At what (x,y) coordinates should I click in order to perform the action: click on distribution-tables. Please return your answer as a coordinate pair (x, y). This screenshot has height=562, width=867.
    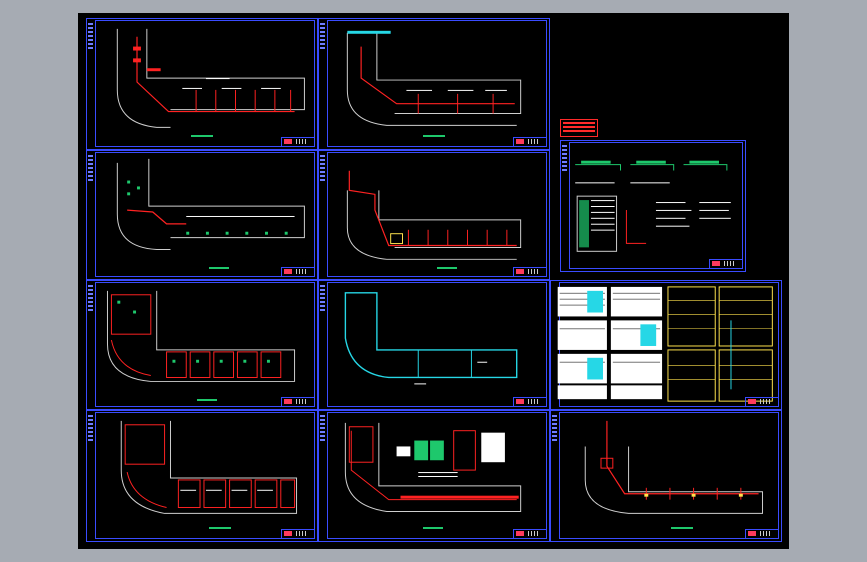
    Looking at the image, I should click on (665, 344).